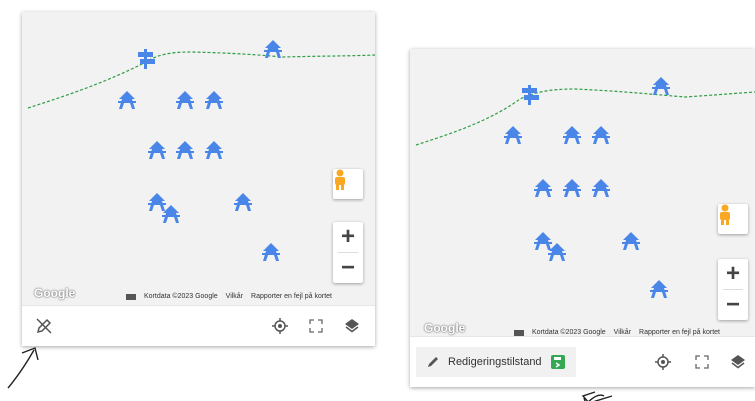 This screenshot has height=401, width=755. Describe the element at coordinates (433, 362) in the screenshot. I see `pencil-icon` at that location.